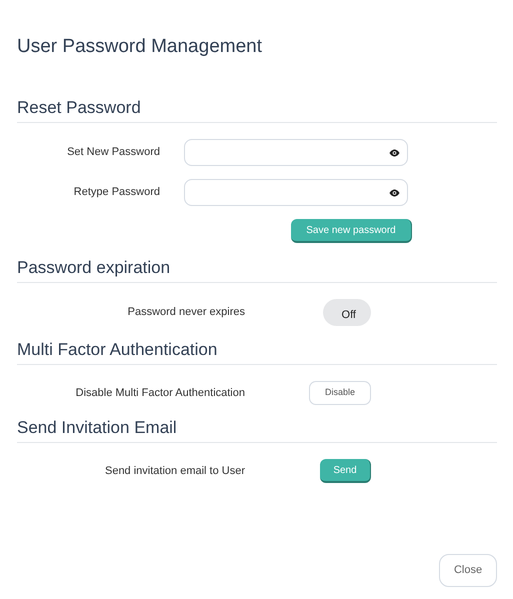 This screenshot has width=513, height=599. What do you see at coordinates (347, 312) in the screenshot?
I see `toggle-switch: Off` at bounding box center [347, 312].